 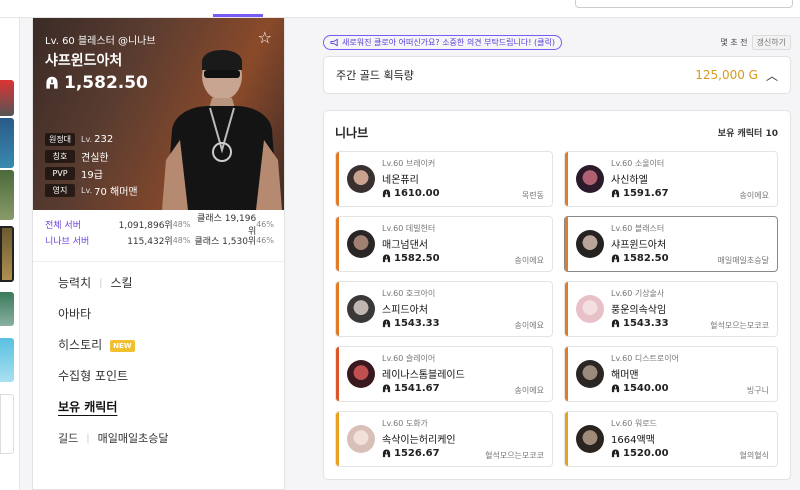 What do you see at coordinates (171, 376) in the screenshot?
I see `menu-collectibles: 수집형 포인트` at bounding box center [171, 376].